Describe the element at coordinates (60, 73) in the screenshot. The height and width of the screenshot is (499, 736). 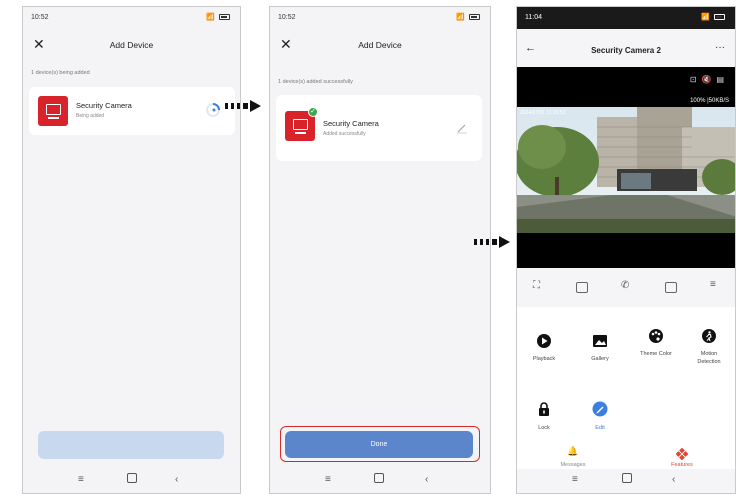
I see `adding-status-text: 1 device(s) being added` at that location.